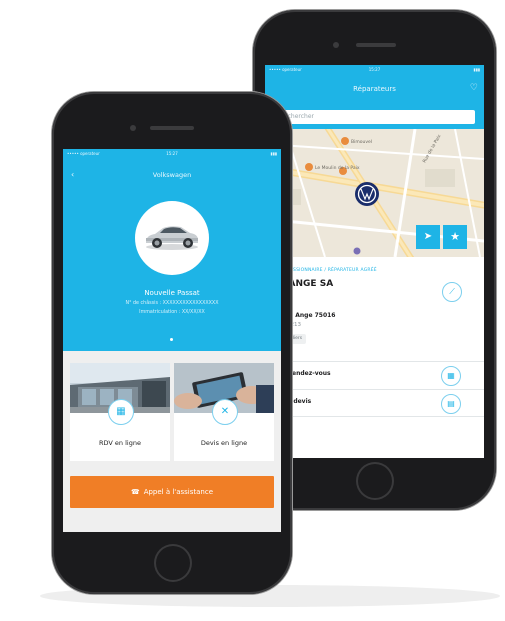 The image size is (505, 621). I want to click on car-image, so click(172, 238).